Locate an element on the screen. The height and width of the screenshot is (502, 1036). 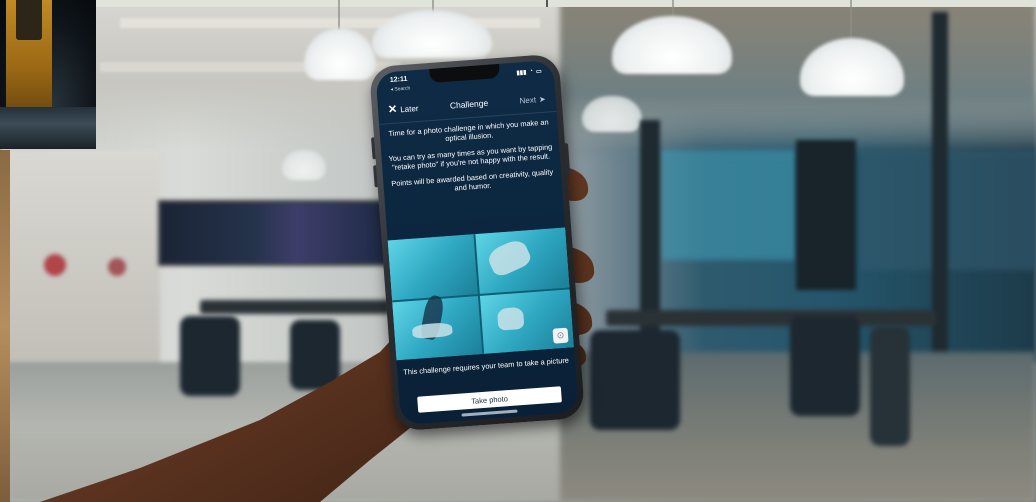
back-to-app-link: ◂ Search is located at coordinates (400, 88).